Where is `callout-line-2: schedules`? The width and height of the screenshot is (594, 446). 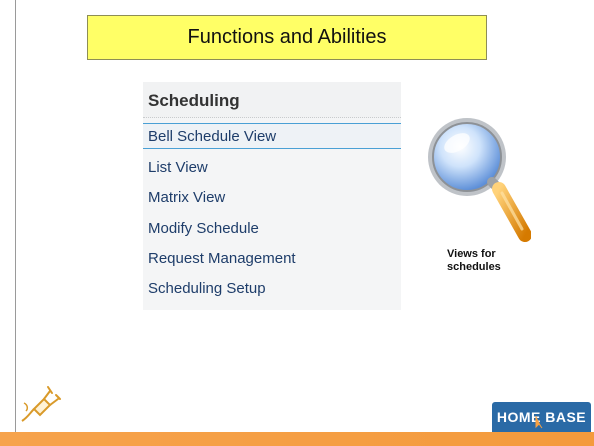
callout-line-2: schedules is located at coordinates (474, 267).